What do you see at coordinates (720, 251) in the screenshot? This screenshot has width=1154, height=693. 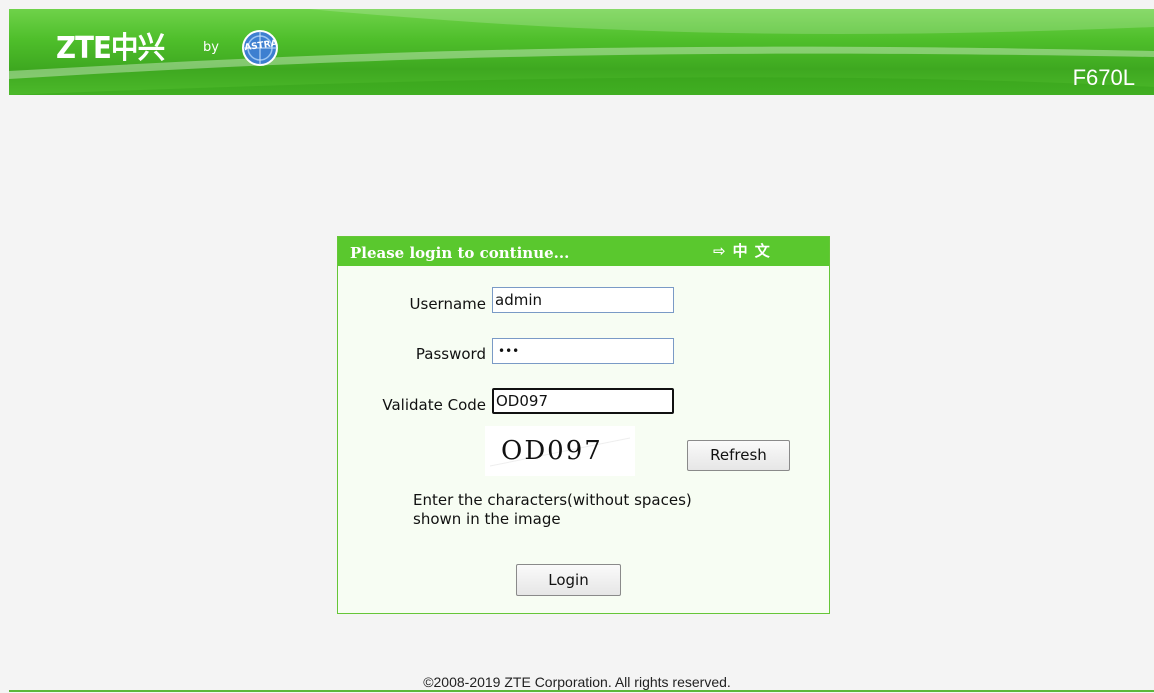 I see `arrow-right-icon: ⇨` at bounding box center [720, 251].